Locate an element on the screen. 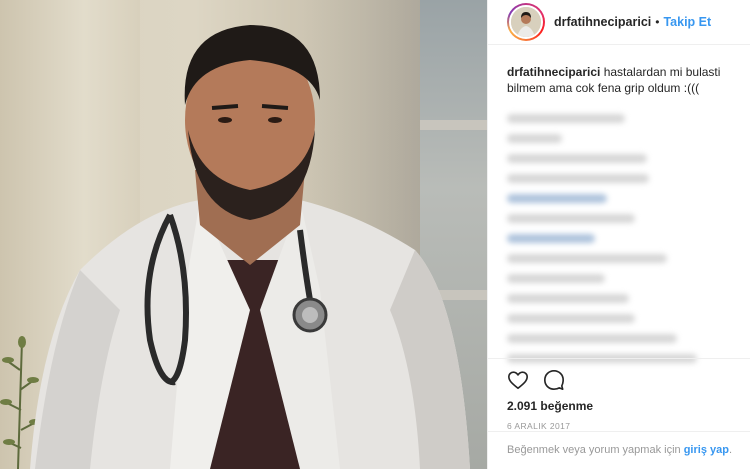  login-link: giriş yap is located at coordinates (706, 450).